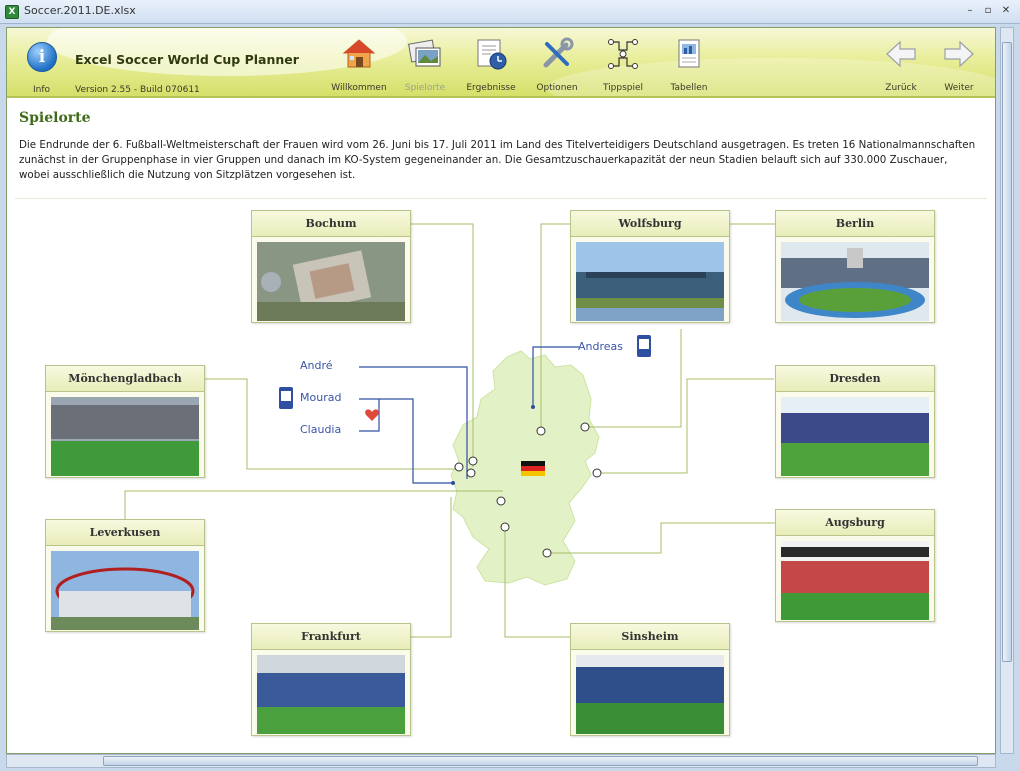 This screenshot has width=1020, height=771. I want to click on results-icon, so click(491, 54).